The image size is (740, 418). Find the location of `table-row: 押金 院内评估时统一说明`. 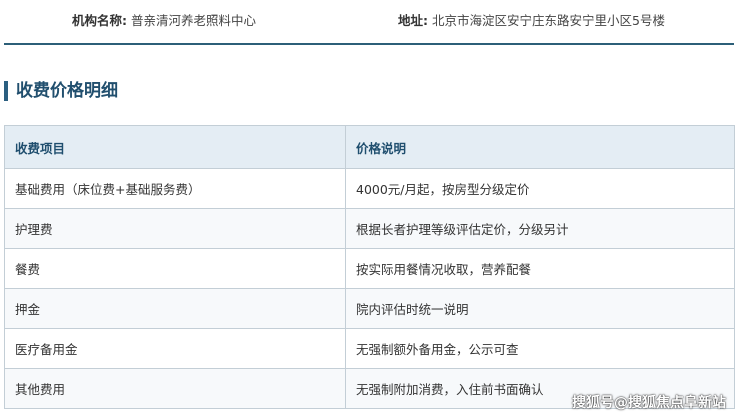

table-row: 押金 院内评估时统一说明 is located at coordinates (369, 308).